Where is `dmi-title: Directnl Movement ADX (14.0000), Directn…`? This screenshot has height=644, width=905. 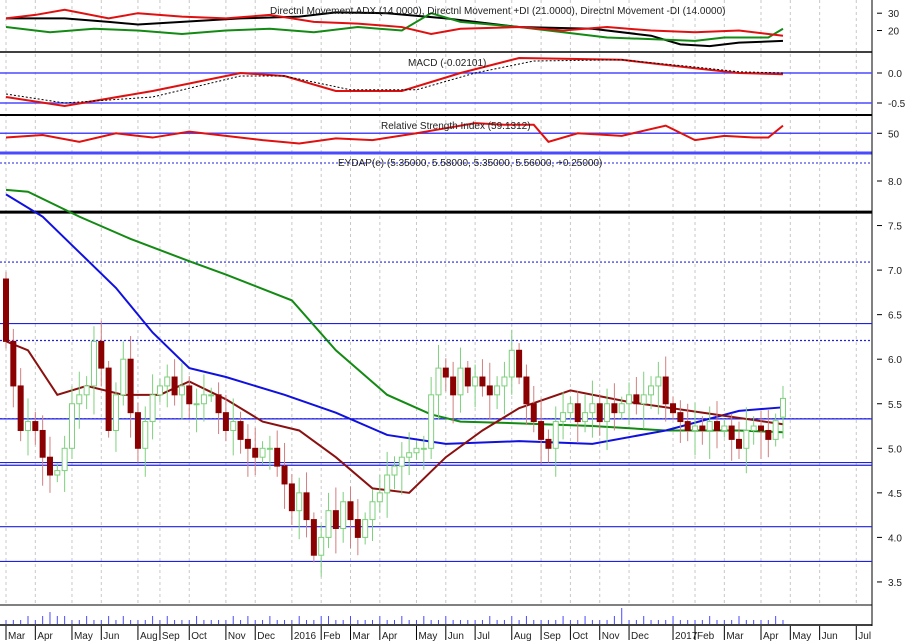
dmi-title: Directnl Movement ADX (14.0000), Directn… is located at coordinates (497, 11).